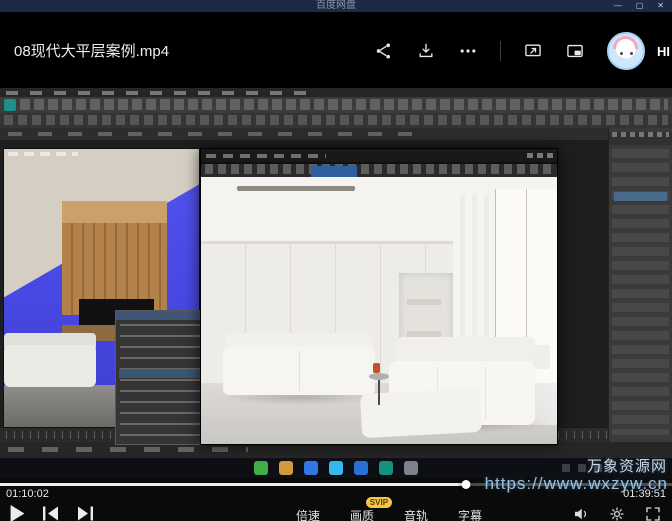  Describe the element at coordinates (621, 53) in the screenshot. I see `avatar-eye-left` at that location.